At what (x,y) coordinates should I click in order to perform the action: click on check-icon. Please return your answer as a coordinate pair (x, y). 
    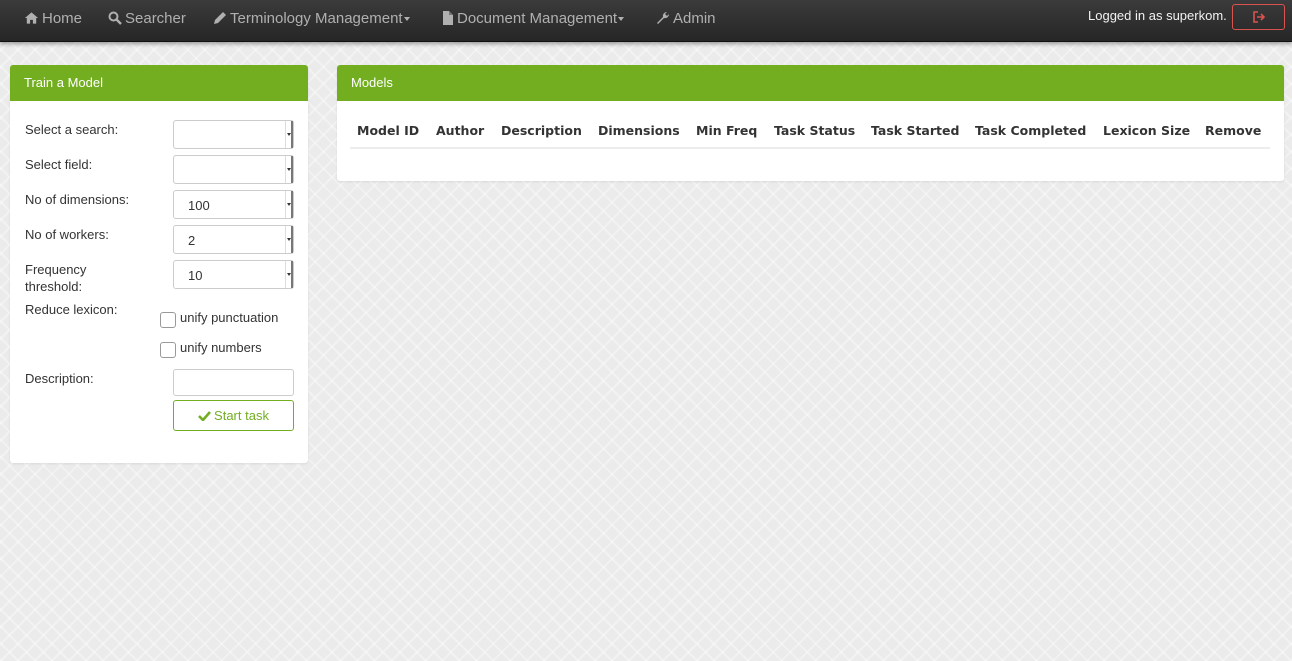
    Looking at the image, I should click on (205, 416).